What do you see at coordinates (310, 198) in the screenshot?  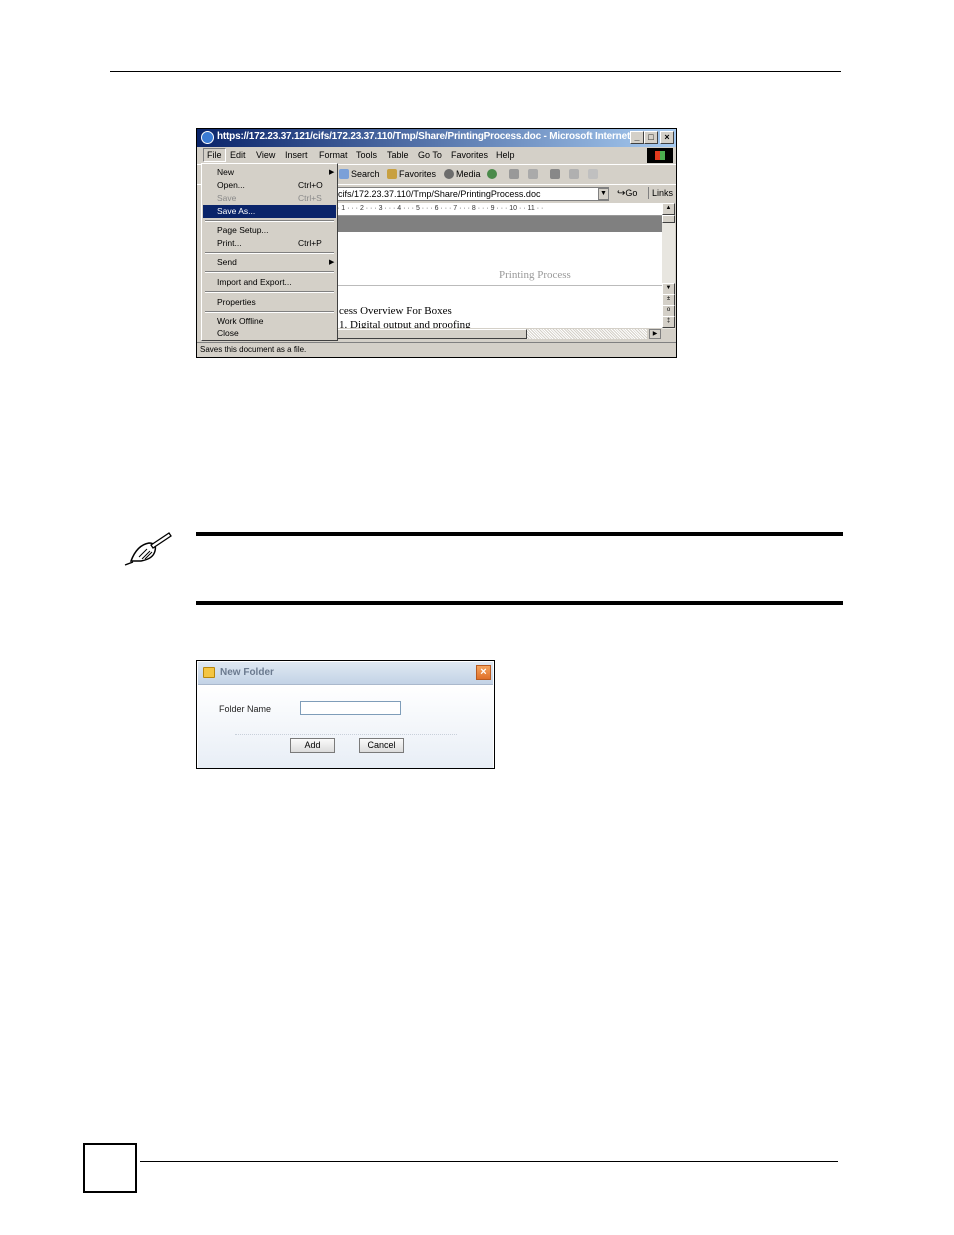 I see `menu-item-shortcut: Ctrl+S` at bounding box center [310, 198].